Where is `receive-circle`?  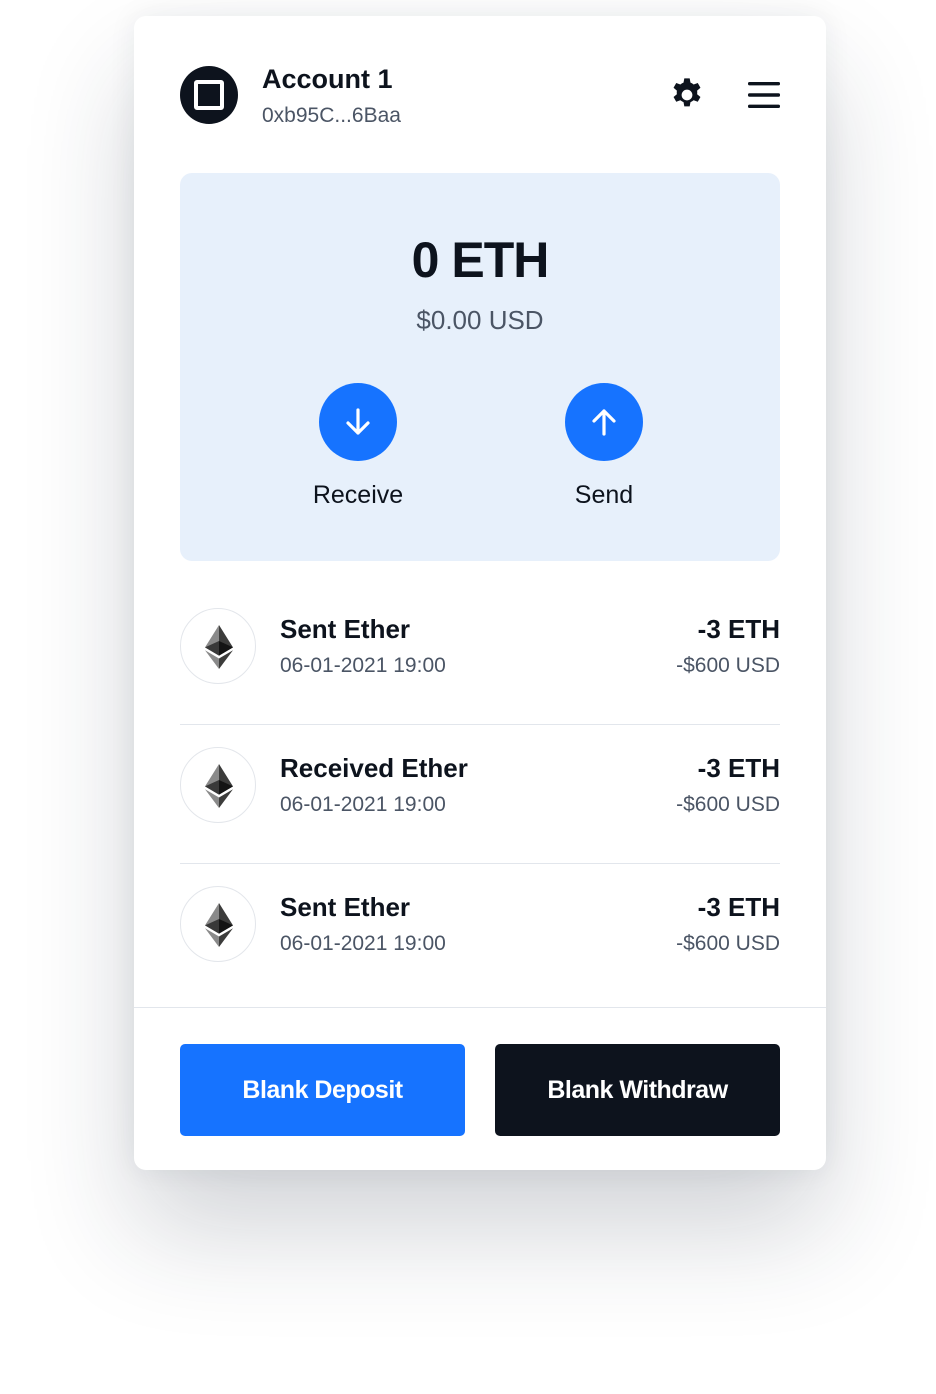 receive-circle is located at coordinates (358, 422).